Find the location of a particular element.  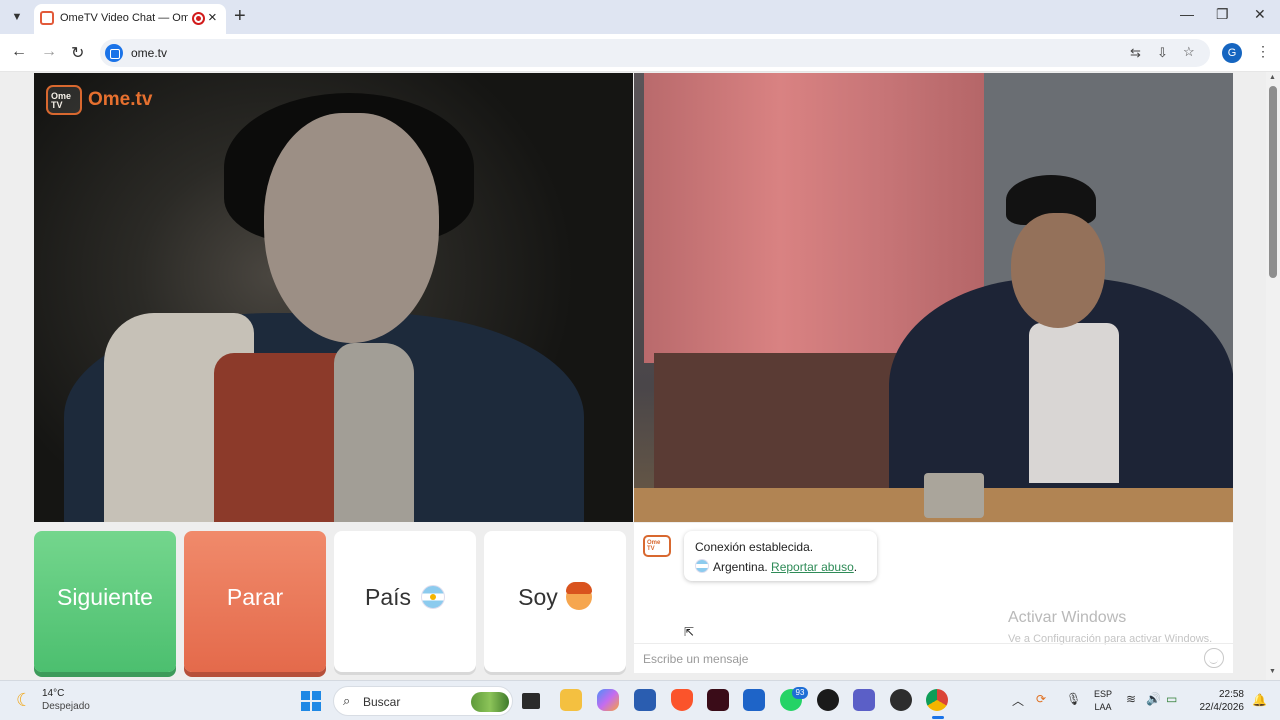

message-input is located at coordinates (914, 658).